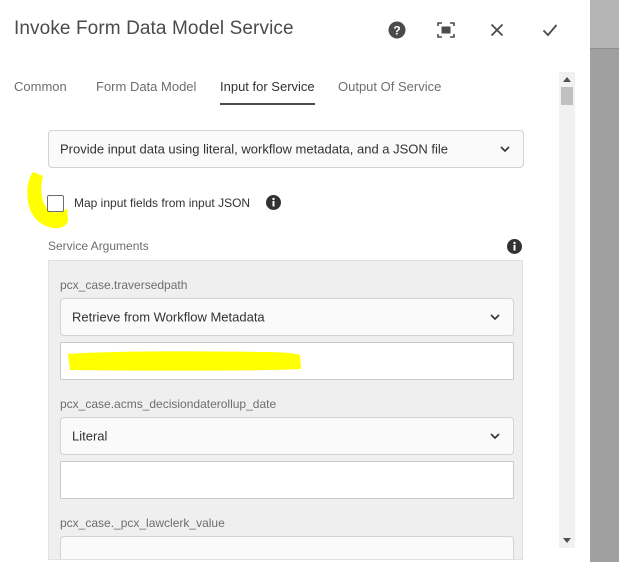  Describe the element at coordinates (497, 30) in the screenshot. I see `close-icon` at that location.